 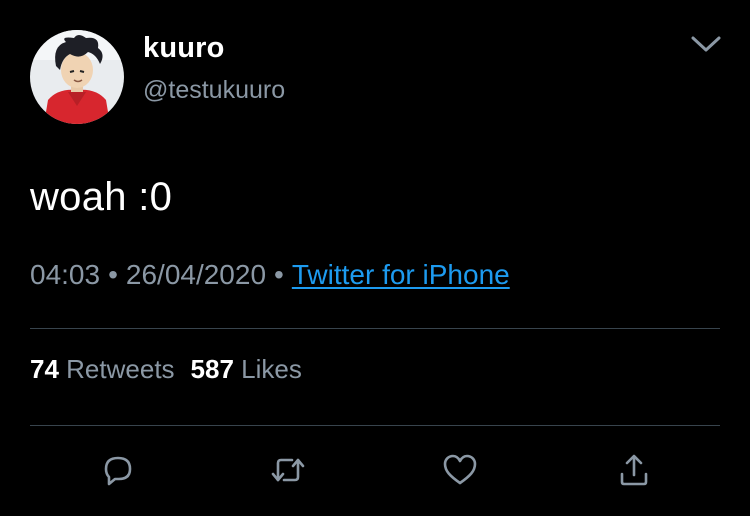 I want to click on tweet-text: woah :0, so click(x=101, y=197).